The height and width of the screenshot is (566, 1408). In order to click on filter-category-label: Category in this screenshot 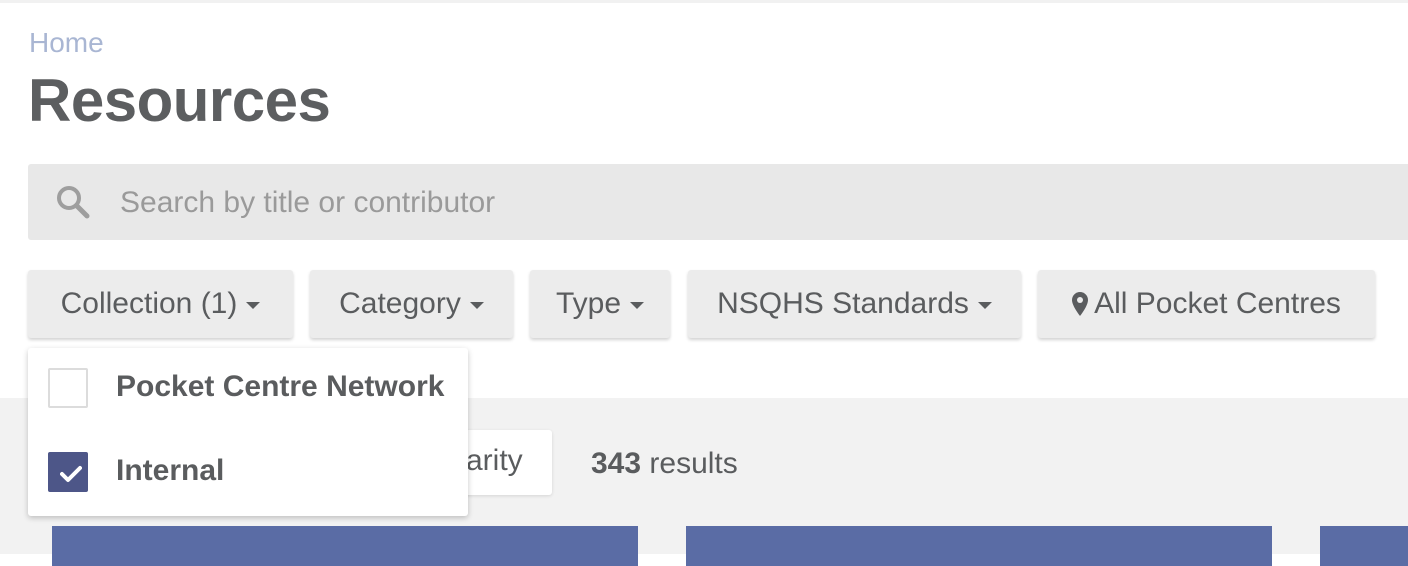, I will do `click(400, 303)`.